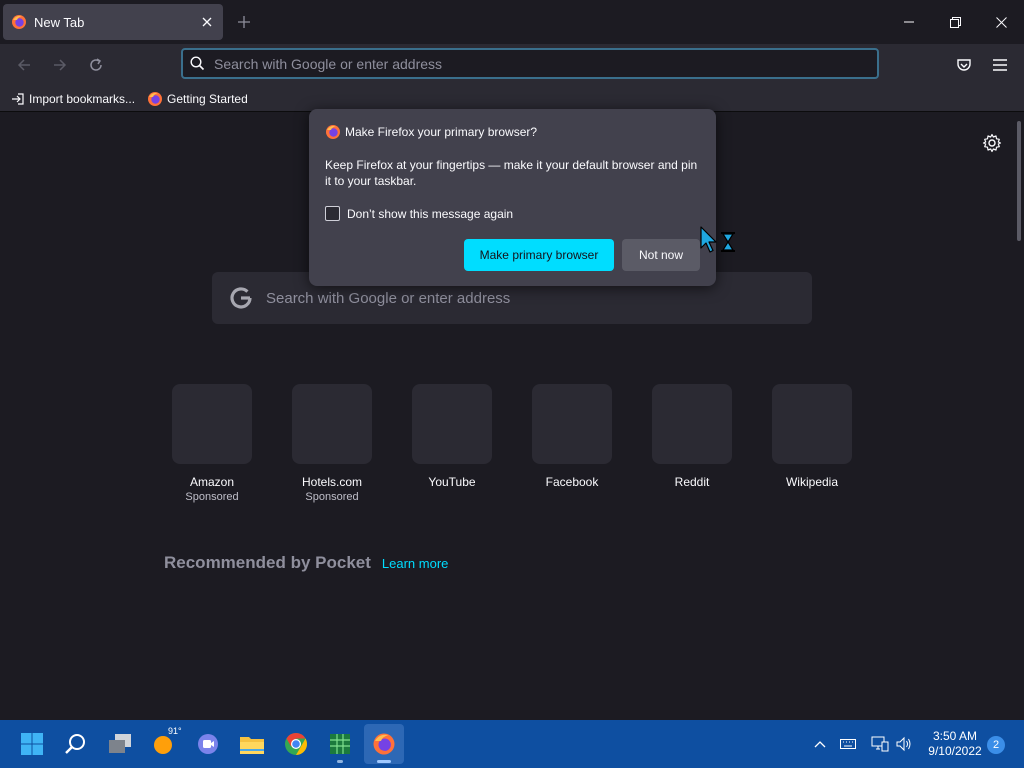  I want to click on close-window-icon, so click(1001, 22).